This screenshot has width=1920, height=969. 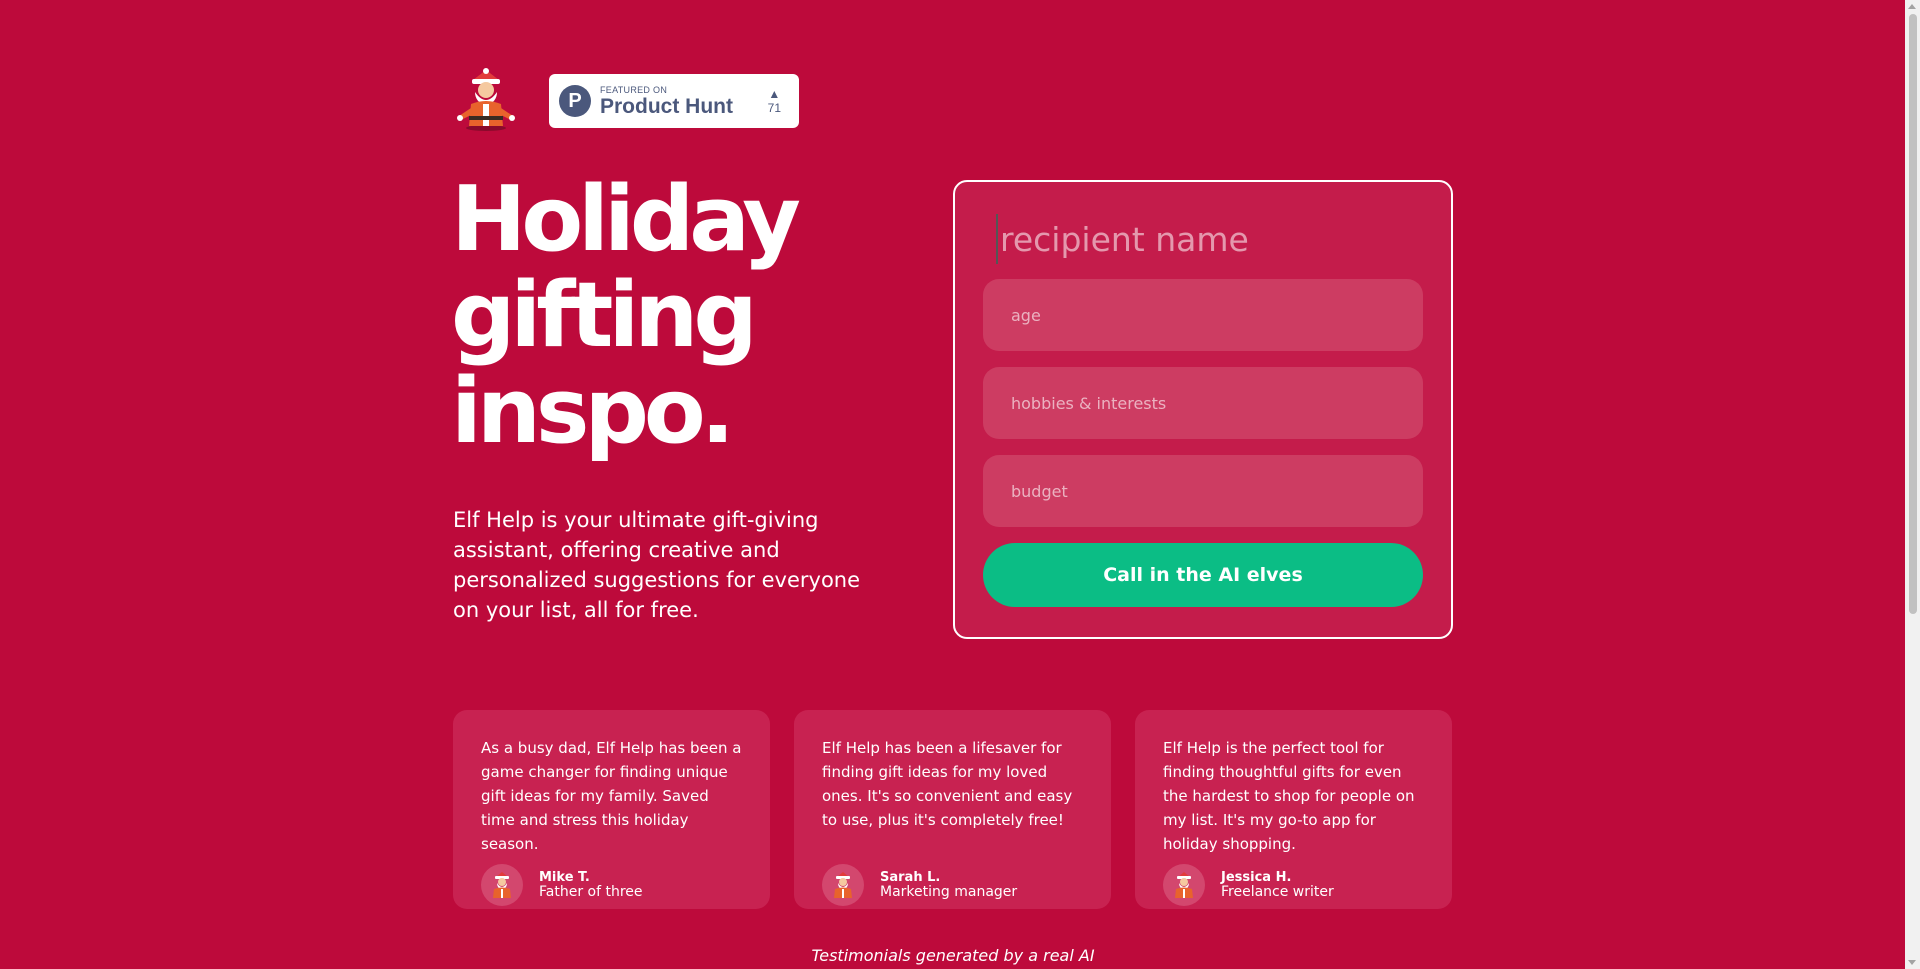 I want to click on elf-santa-logo-icon, so click(x=486, y=101).